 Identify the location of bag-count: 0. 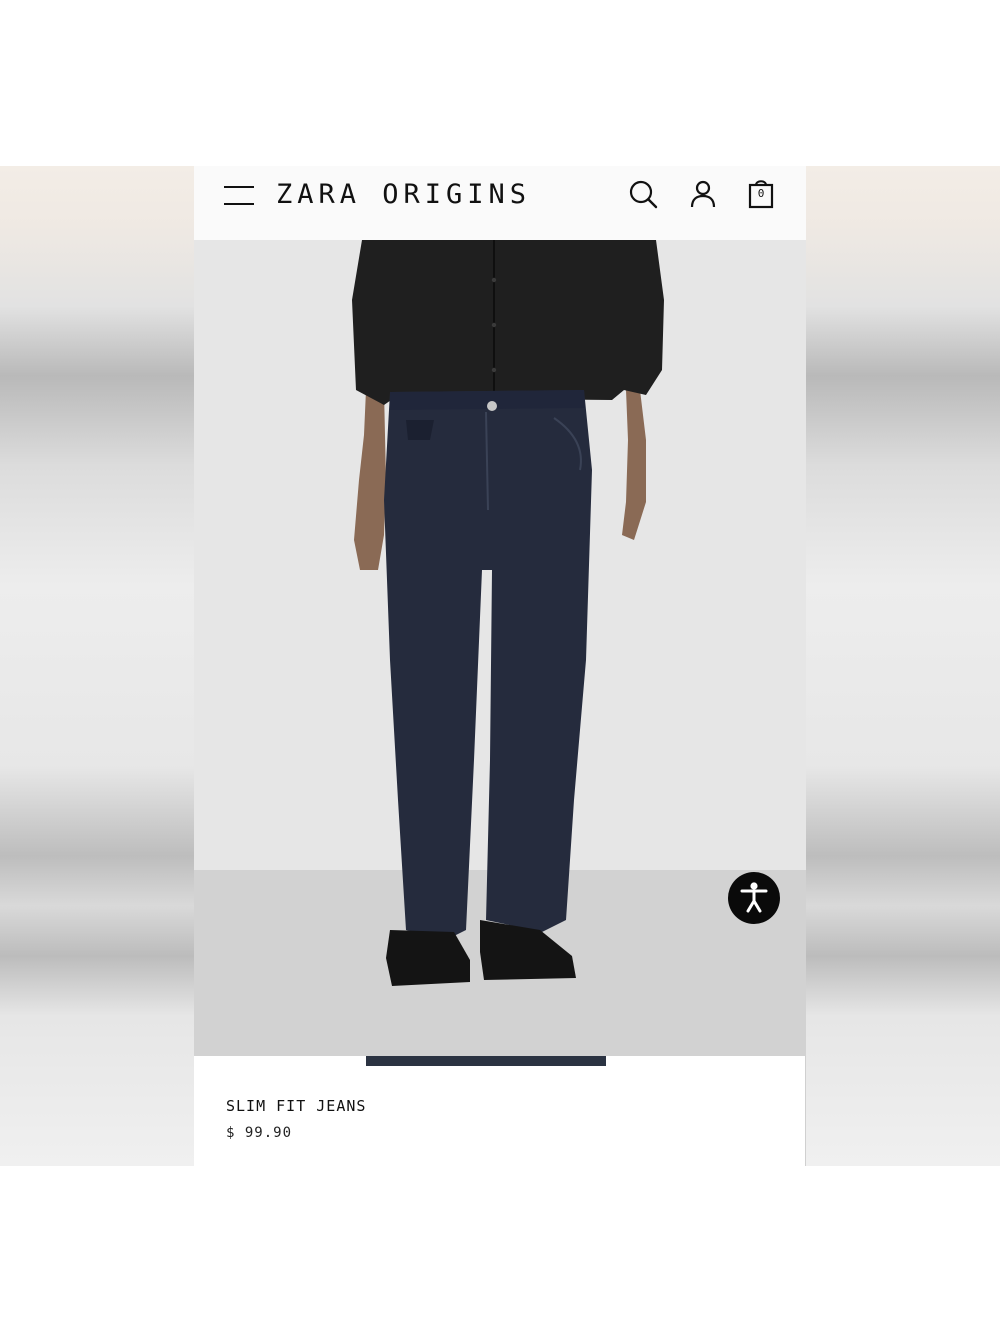
(761, 193).